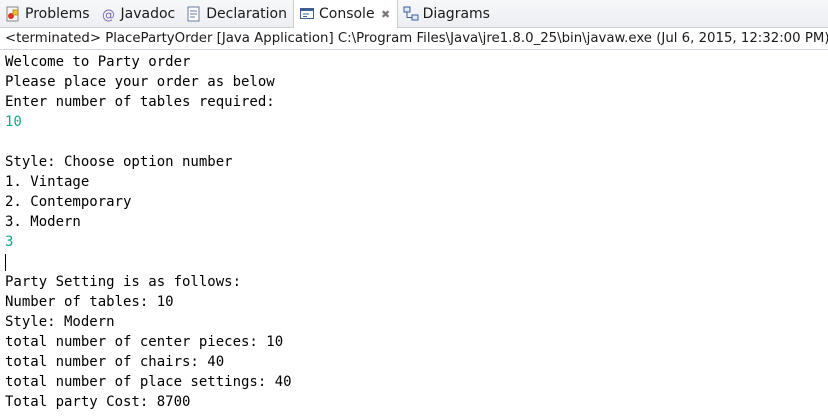 Image resolution: width=828 pixels, height=420 pixels. I want to click on diagrams-icon, so click(411, 14).